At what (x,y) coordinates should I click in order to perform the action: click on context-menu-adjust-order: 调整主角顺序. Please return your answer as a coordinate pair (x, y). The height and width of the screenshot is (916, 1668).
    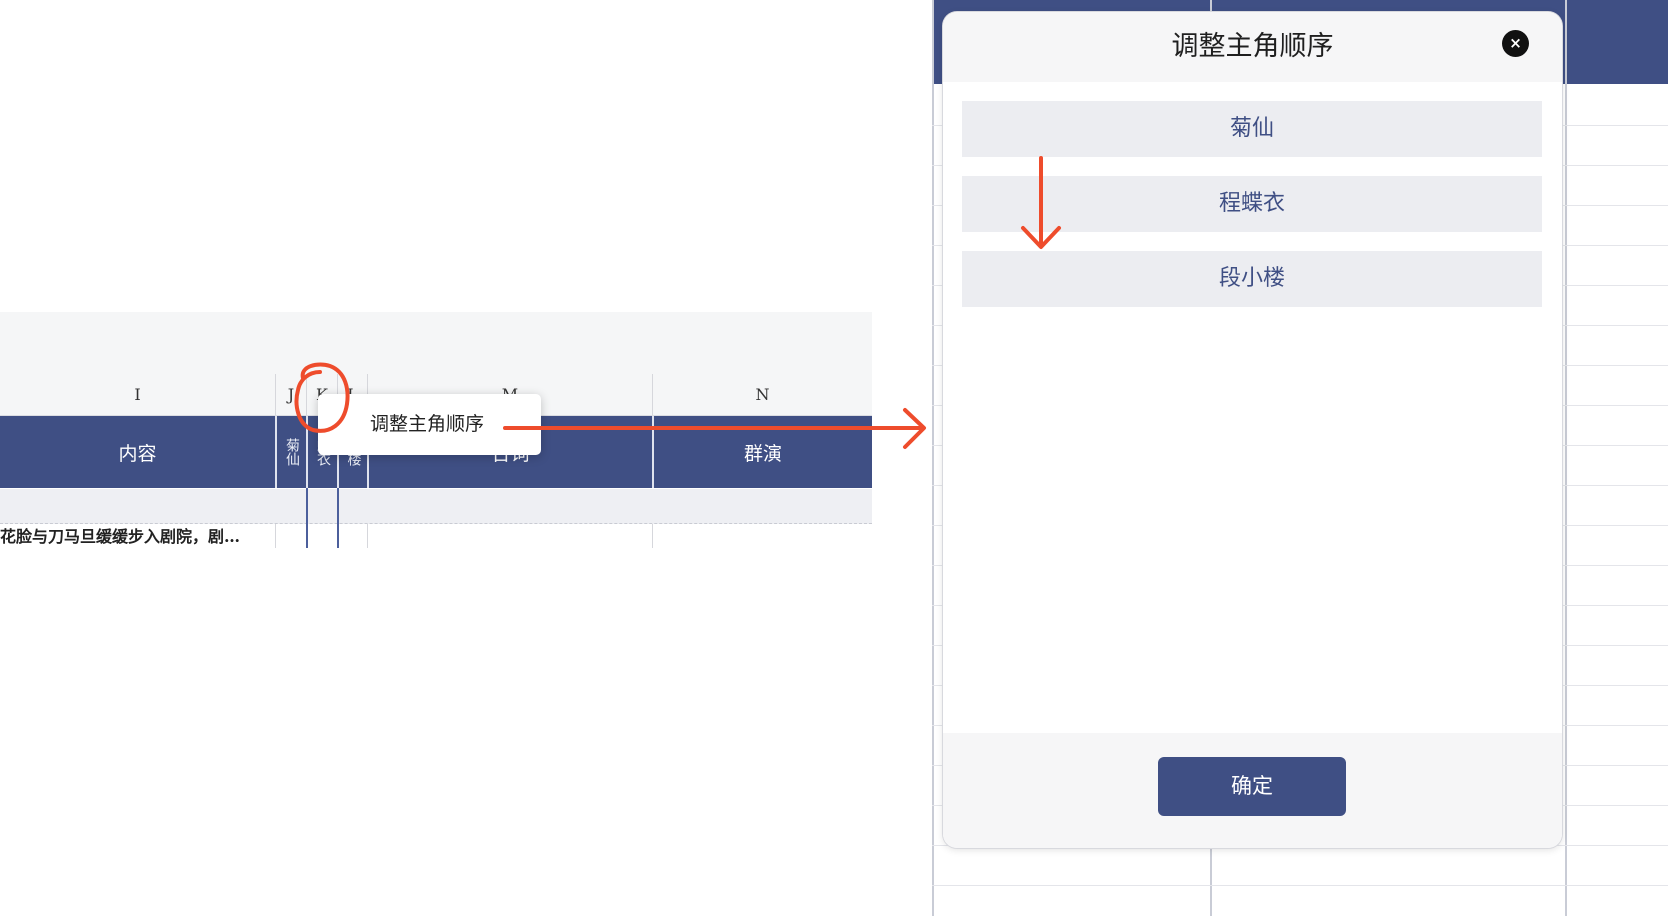
    Looking at the image, I should click on (429, 424).